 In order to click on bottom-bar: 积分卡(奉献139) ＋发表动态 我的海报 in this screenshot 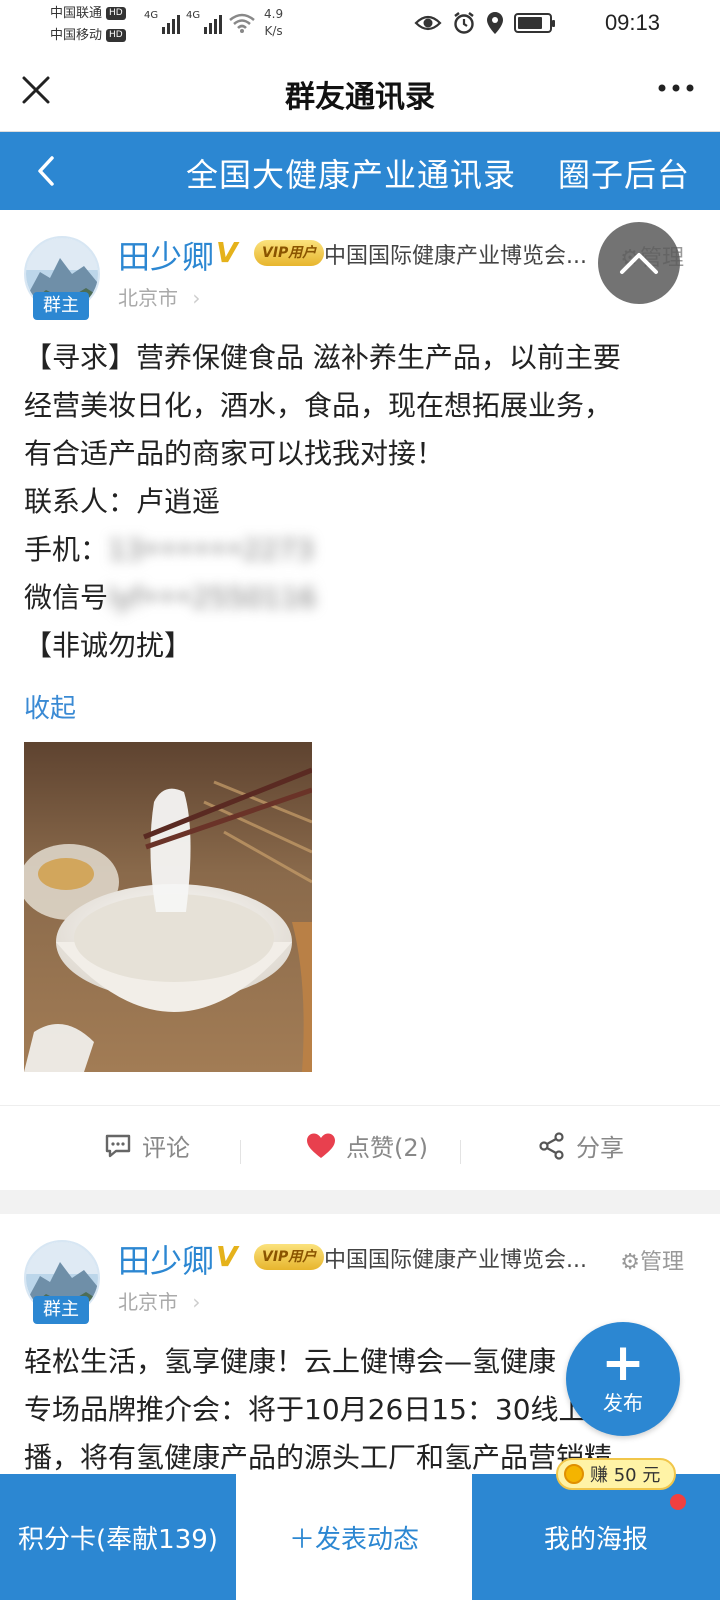, I will do `click(360, 1537)`.